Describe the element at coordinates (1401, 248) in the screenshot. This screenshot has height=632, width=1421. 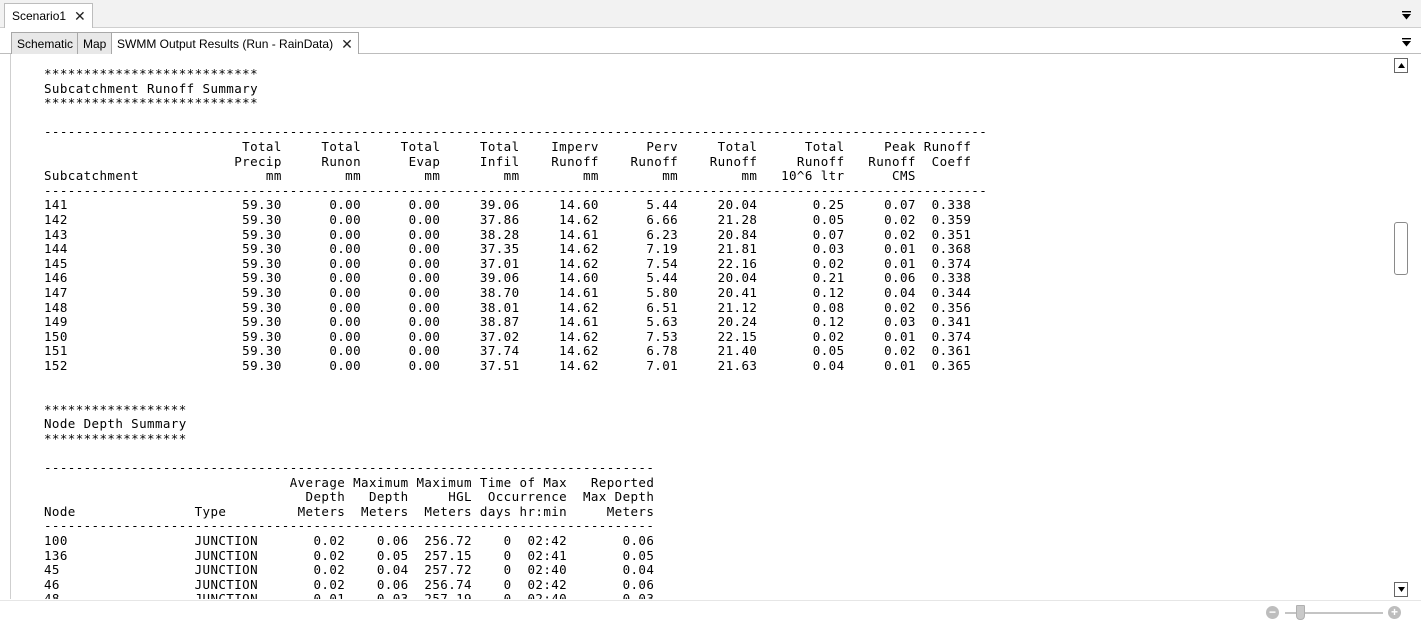
I see `scroll-thumb` at that location.